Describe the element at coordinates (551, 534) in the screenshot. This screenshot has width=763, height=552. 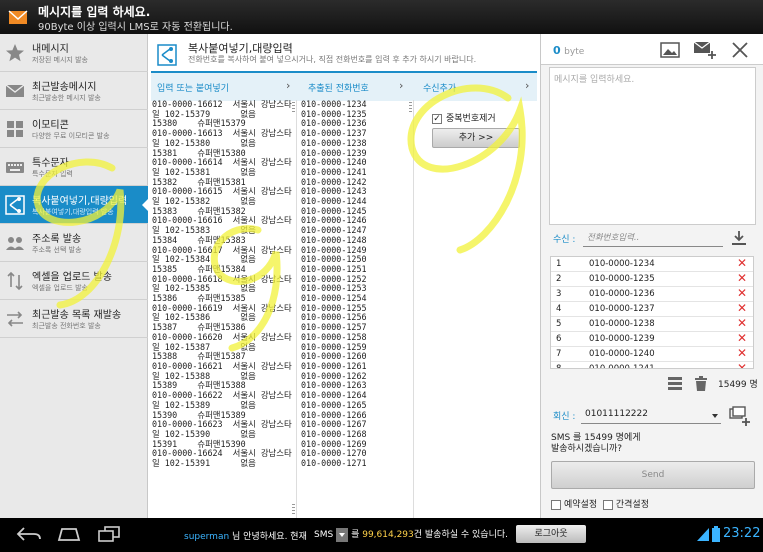
I see `logout-button: 로그아웃` at that location.